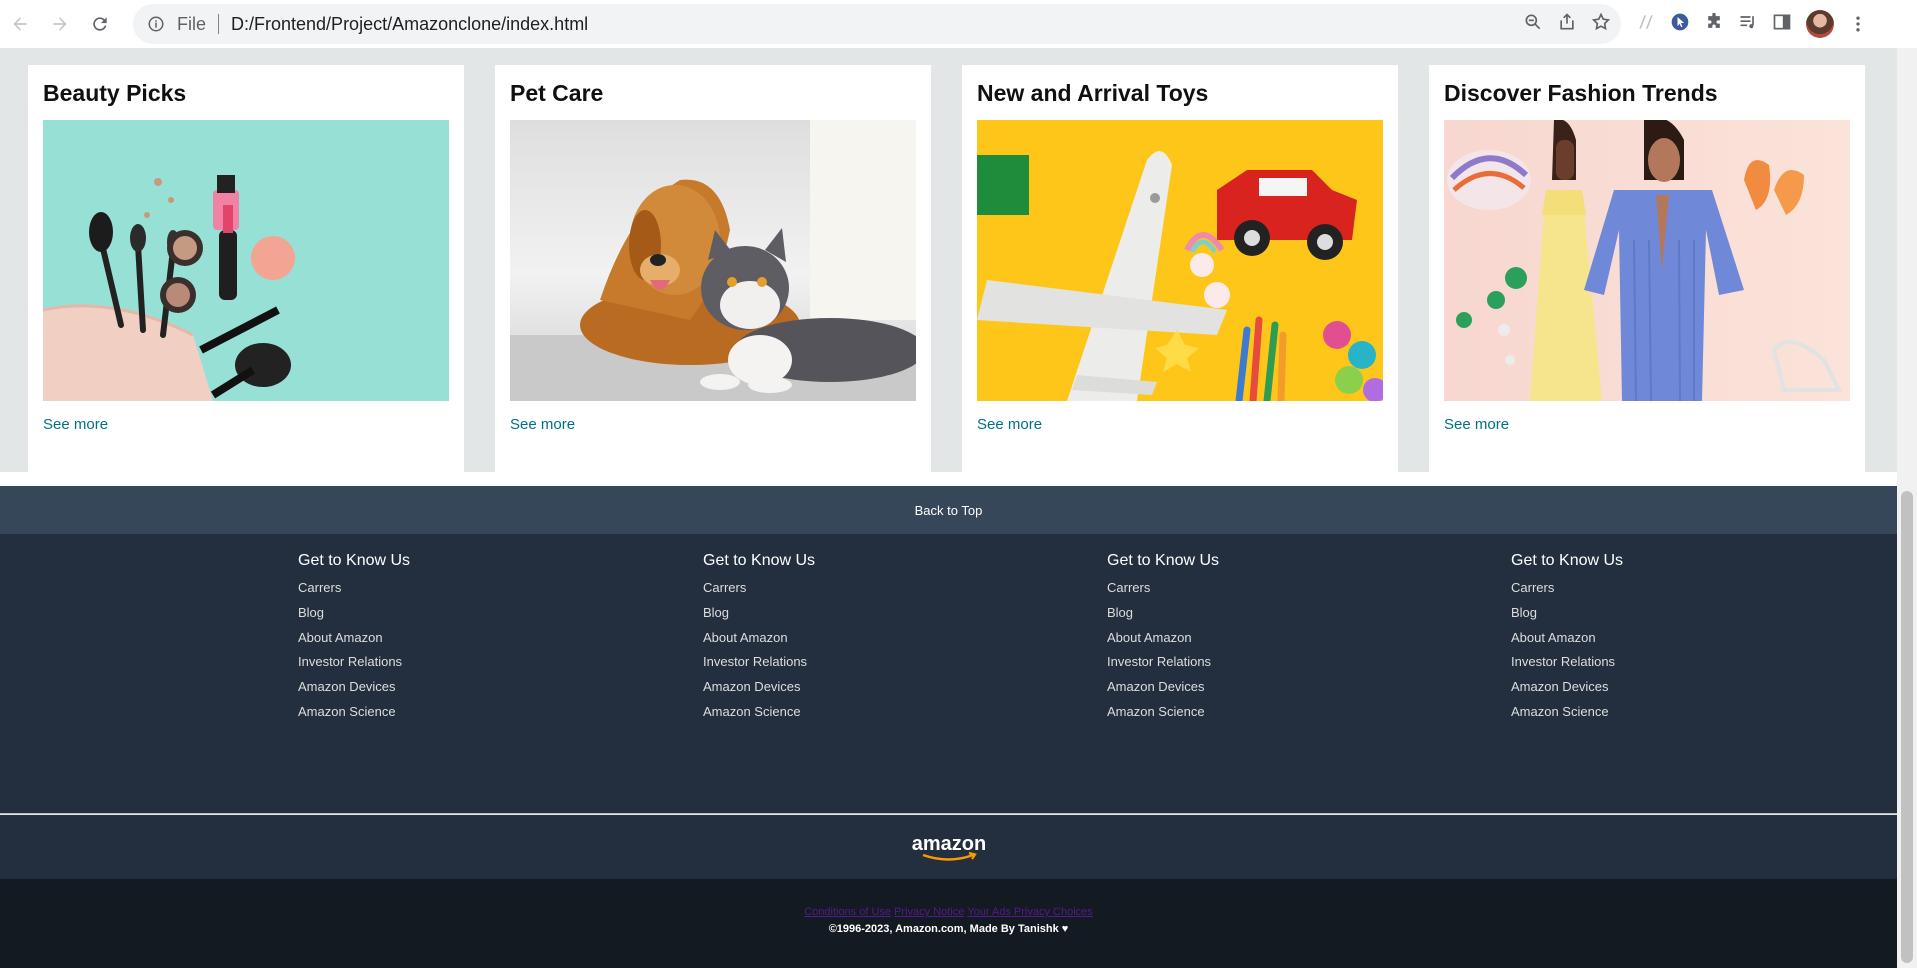 The width and height of the screenshot is (1917, 968). I want to click on arrow-left-icon, so click(20, 24).